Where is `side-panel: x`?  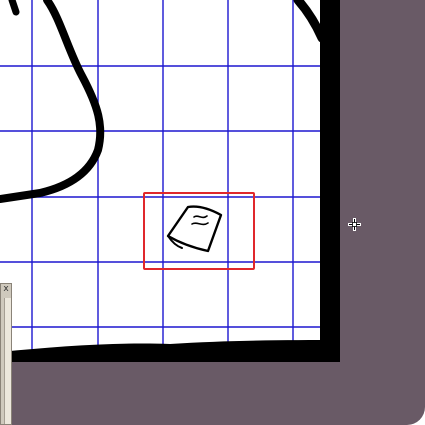
side-panel: x is located at coordinates (6, 354).